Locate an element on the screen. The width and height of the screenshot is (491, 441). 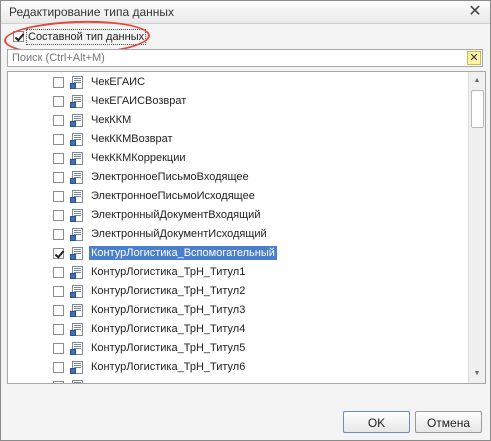
composite-type-label: Составной тип данных is located at coordinates (86, 37).